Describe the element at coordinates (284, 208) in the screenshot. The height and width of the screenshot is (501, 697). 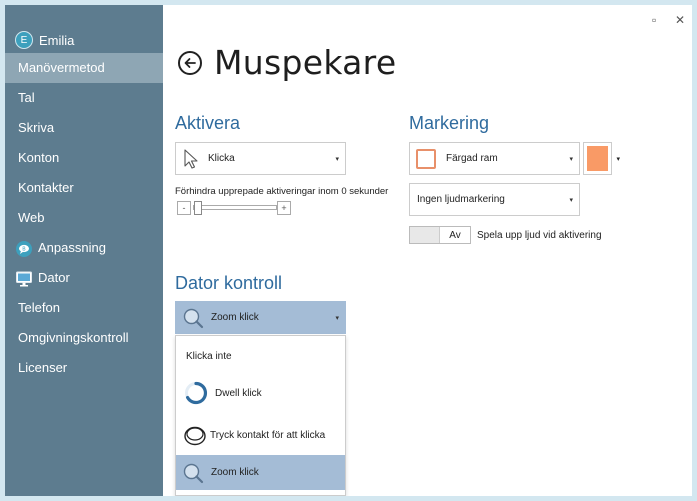
I see `increase-button: +` at that location.